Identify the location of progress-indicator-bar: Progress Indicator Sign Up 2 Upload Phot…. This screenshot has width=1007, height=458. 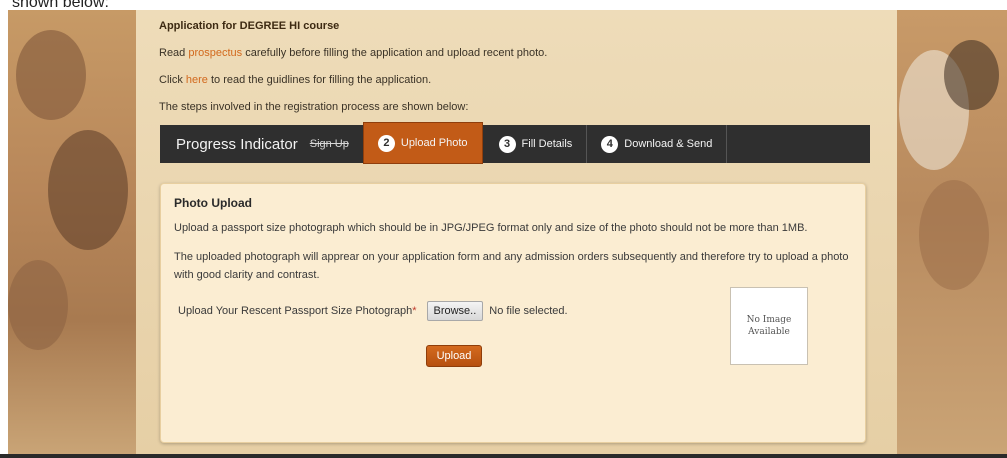
(515, 143).